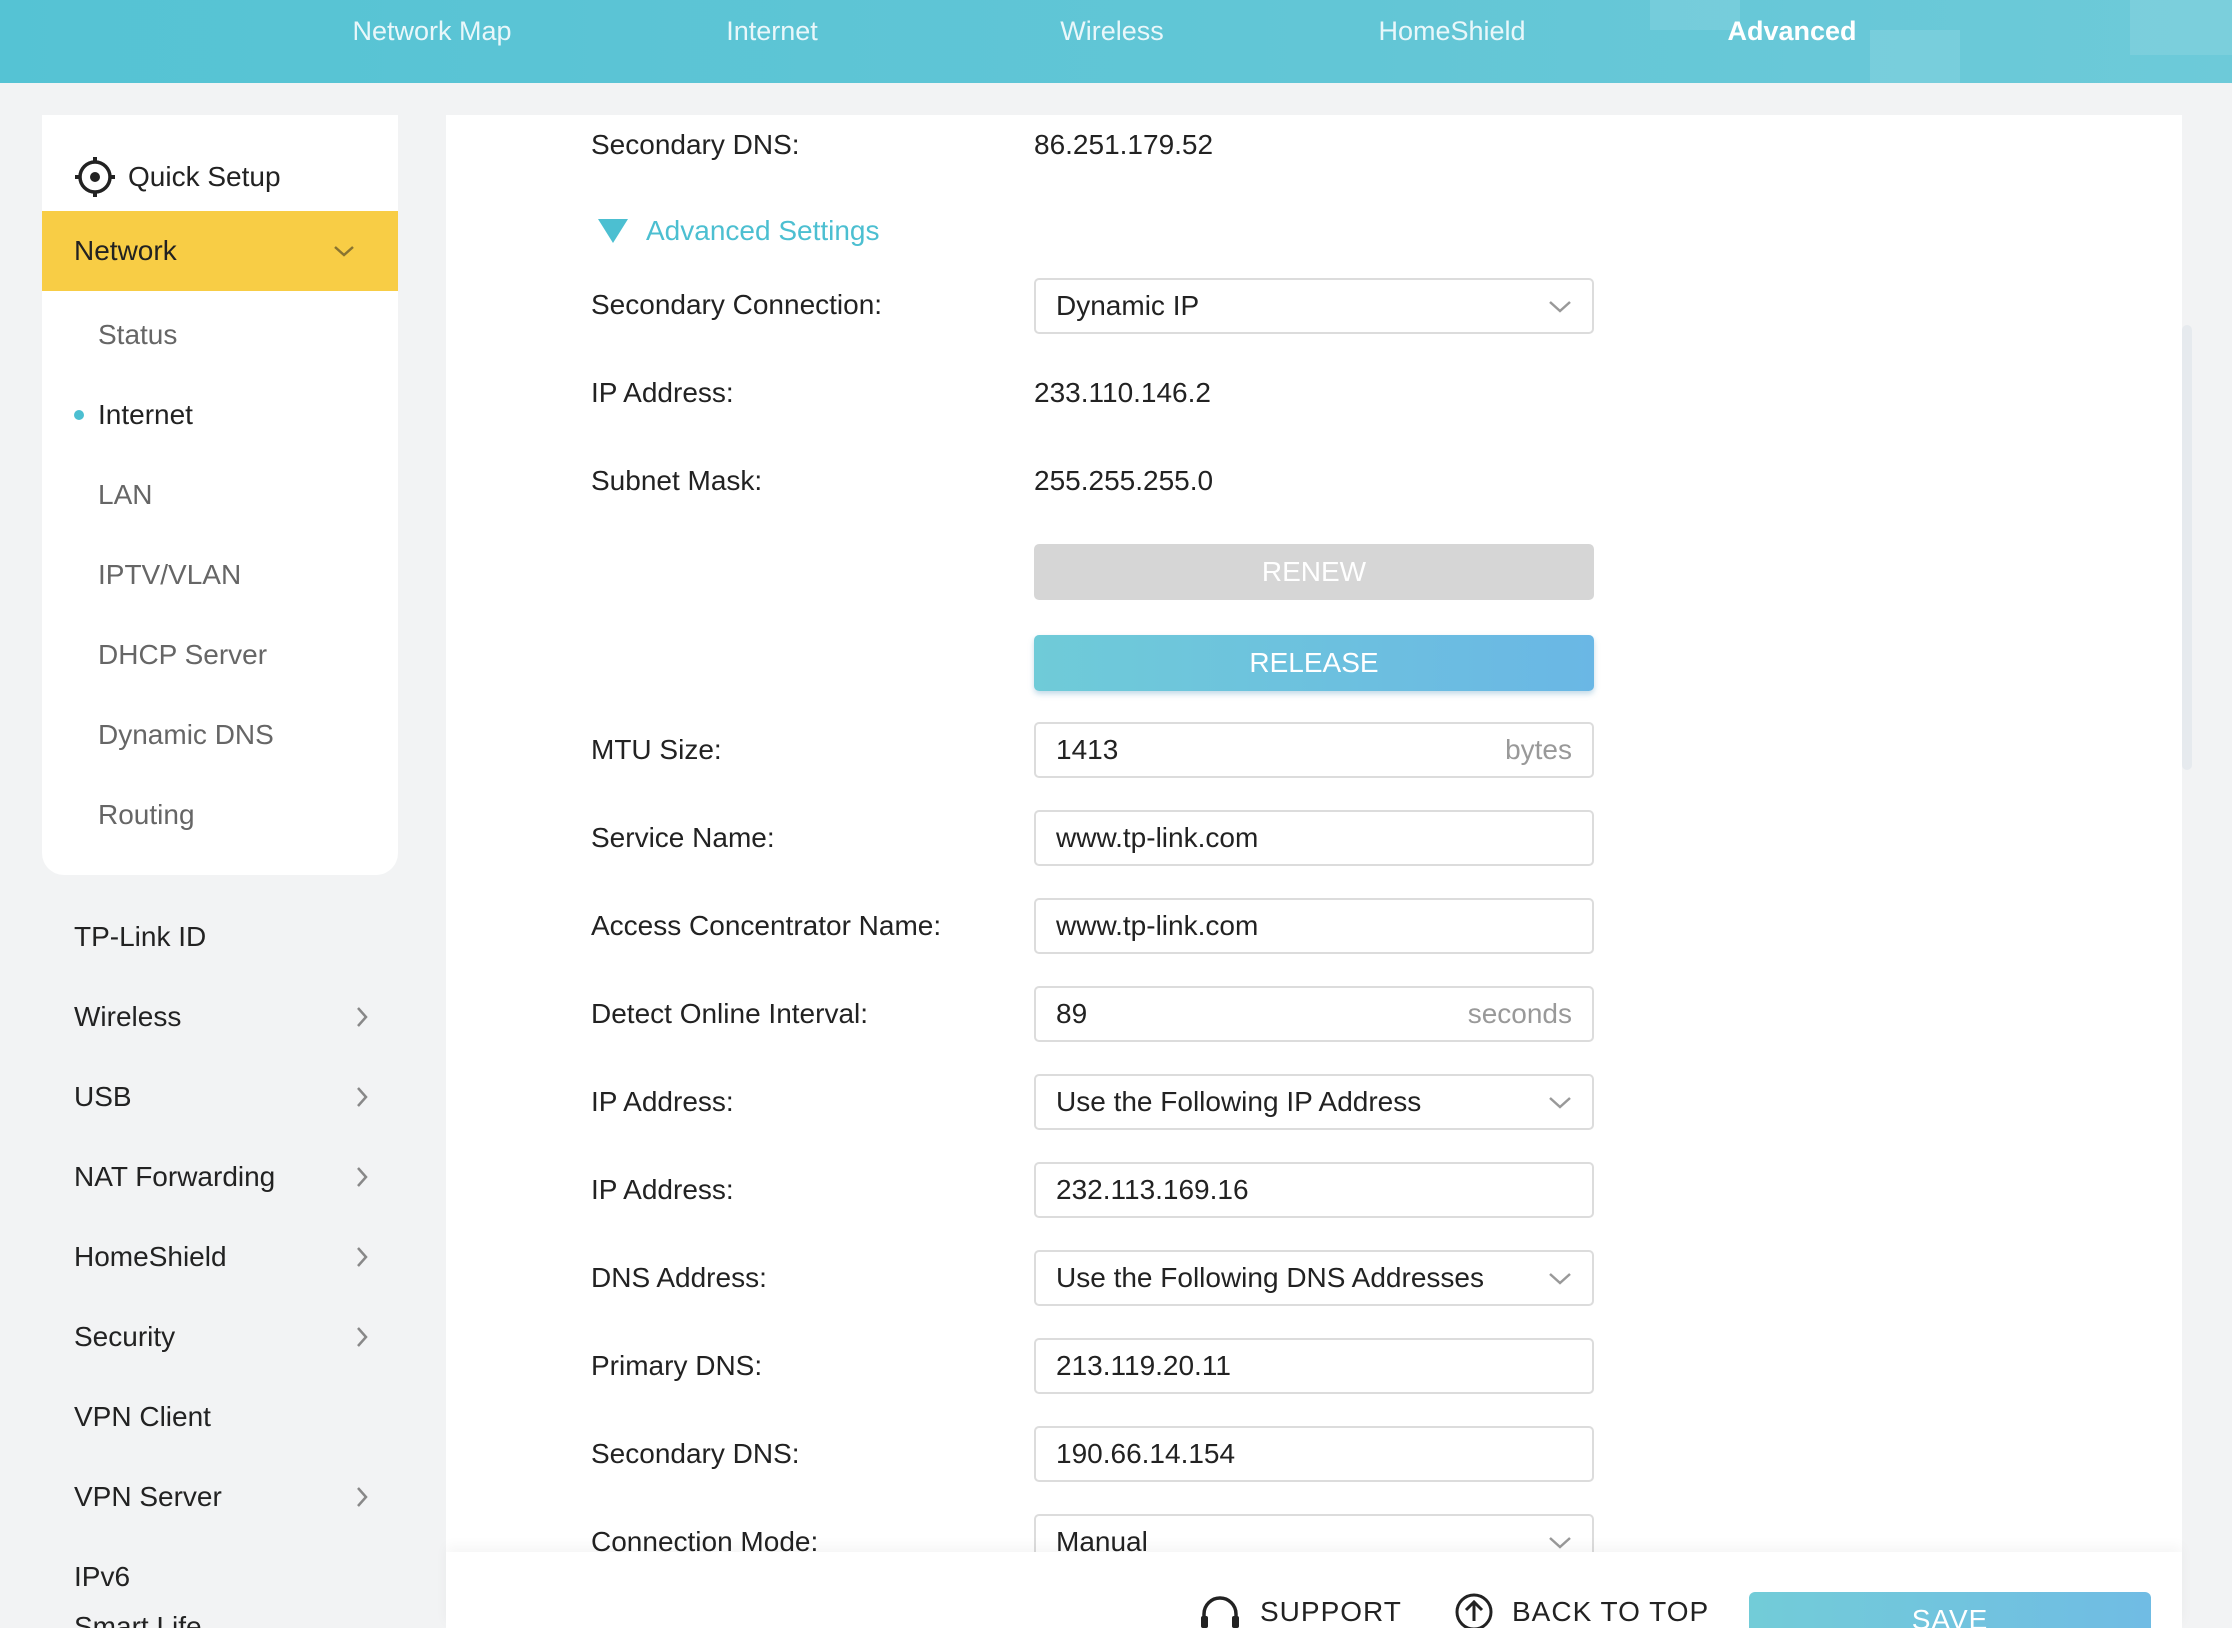 Image resolution: width=2232 pixels, height=1628 pixels. Describe the element at coordinates (1314, 926) in the screenshot. I see `access-concentrator-input: www.tp-link.com` at that location.